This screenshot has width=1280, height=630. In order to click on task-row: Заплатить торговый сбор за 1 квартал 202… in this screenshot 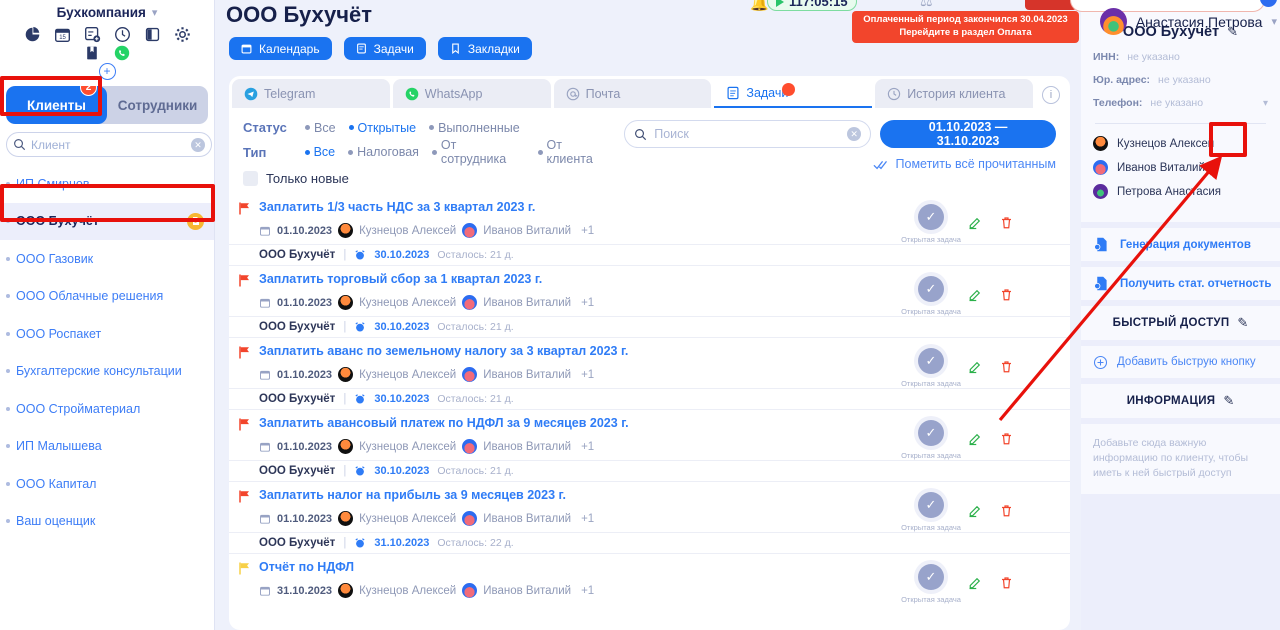, I will do `click(649, 301)`.